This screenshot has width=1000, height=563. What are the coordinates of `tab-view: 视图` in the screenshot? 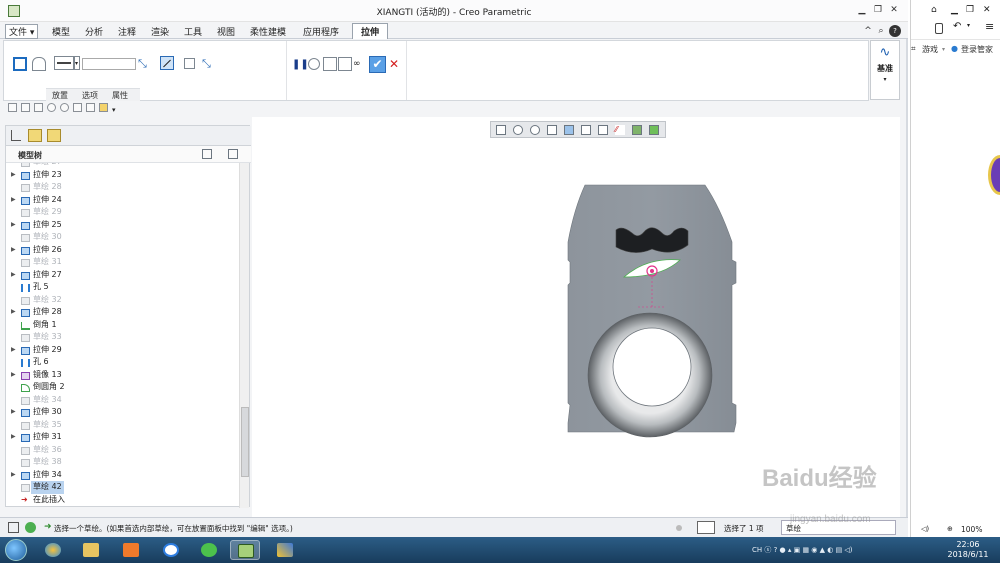 It's located at (226, 31).